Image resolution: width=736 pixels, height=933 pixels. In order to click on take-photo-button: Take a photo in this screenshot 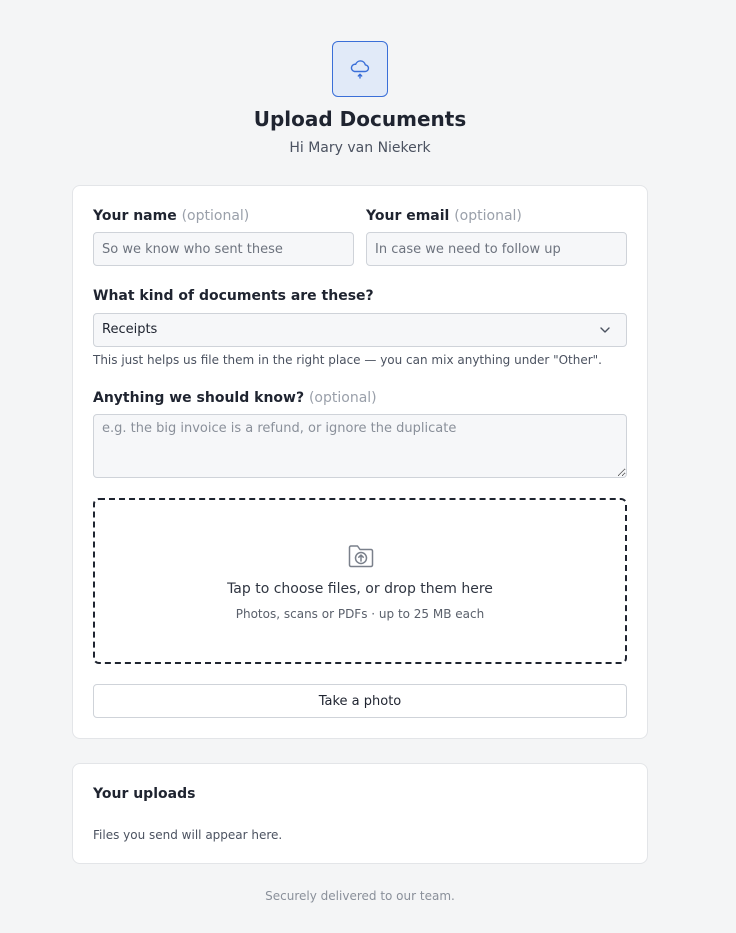, I will do `click(360, 701)`.